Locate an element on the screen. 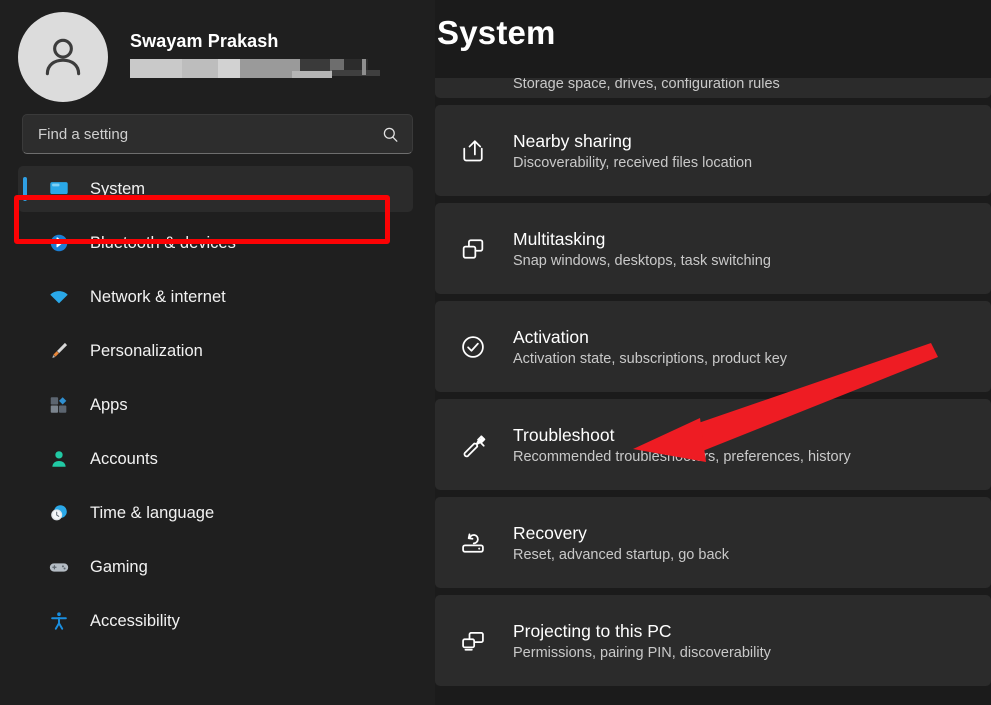 This screenshot has height=705, width=991. user-name: Swayam Prakash is located at coordinates (204, 41).